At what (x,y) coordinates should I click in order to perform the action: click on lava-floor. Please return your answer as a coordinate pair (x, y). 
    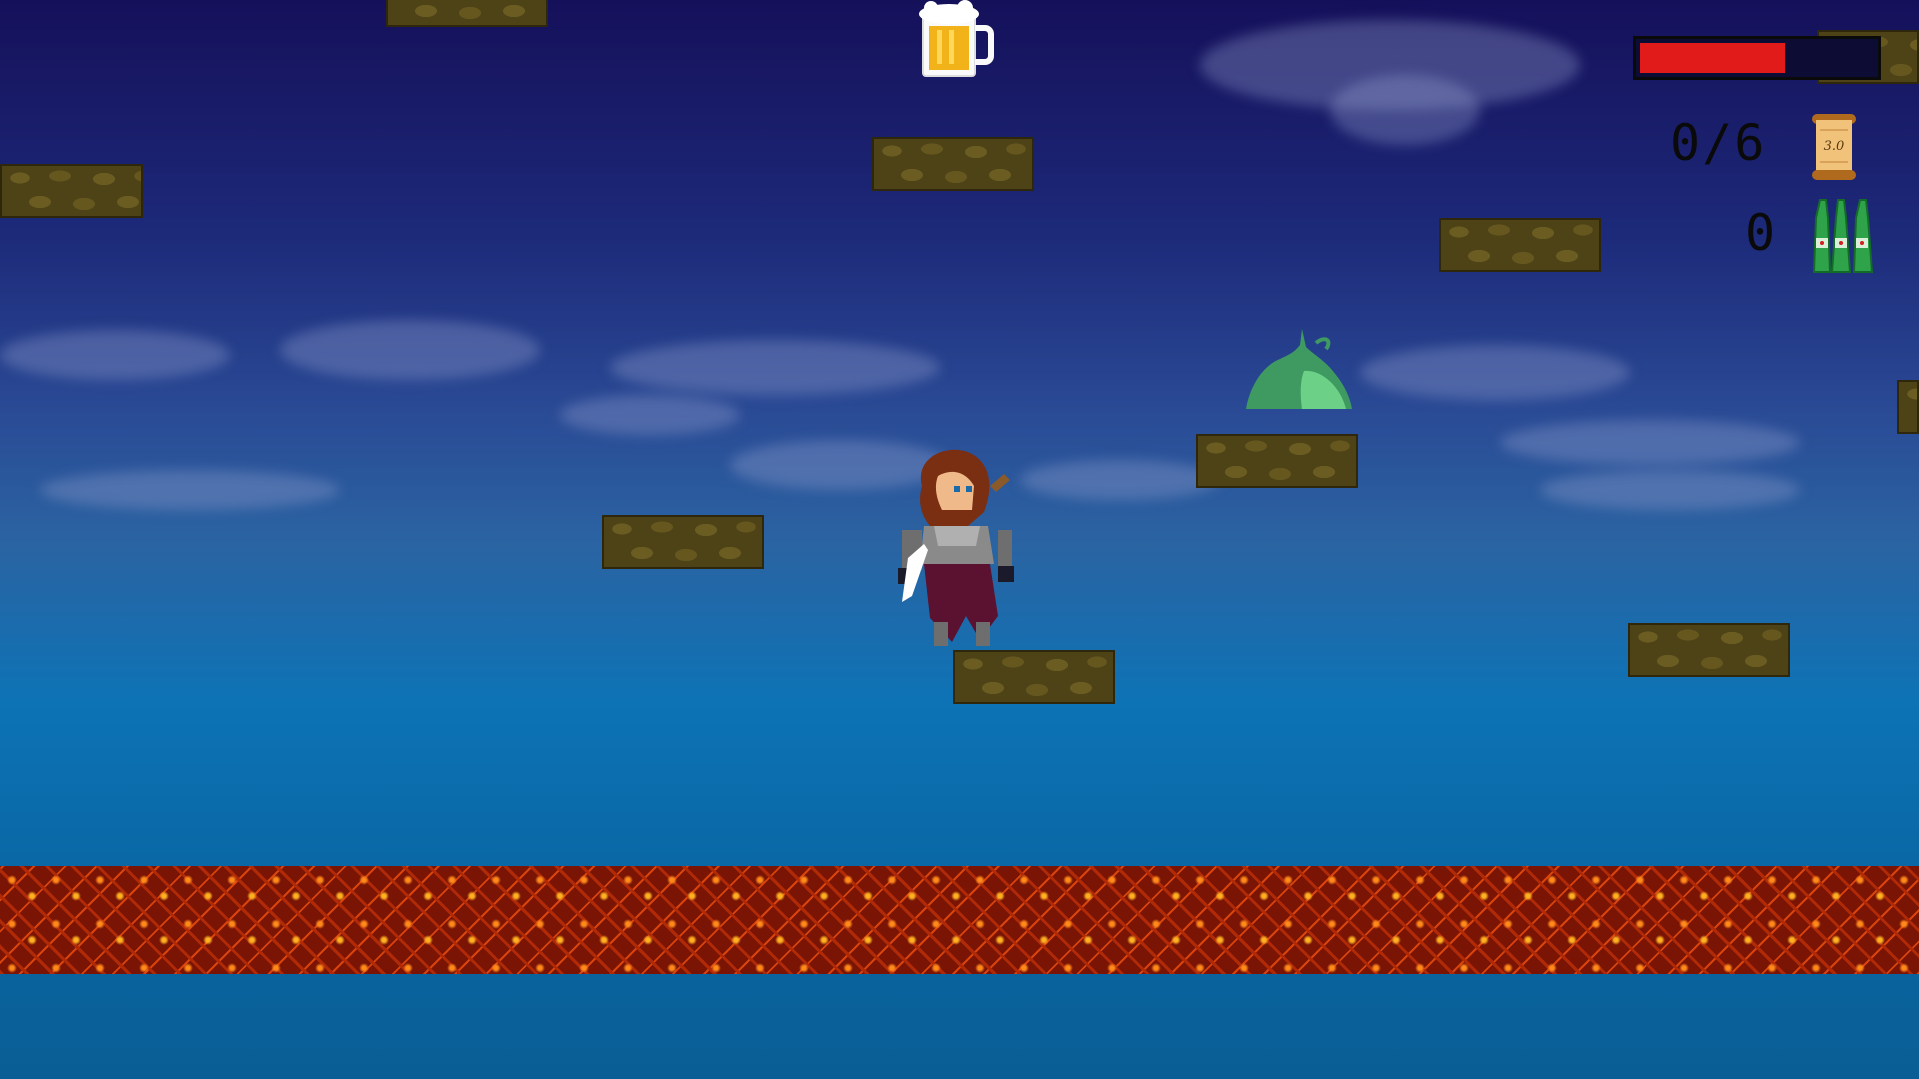
    Looking at the image, I should click on (959, 920).